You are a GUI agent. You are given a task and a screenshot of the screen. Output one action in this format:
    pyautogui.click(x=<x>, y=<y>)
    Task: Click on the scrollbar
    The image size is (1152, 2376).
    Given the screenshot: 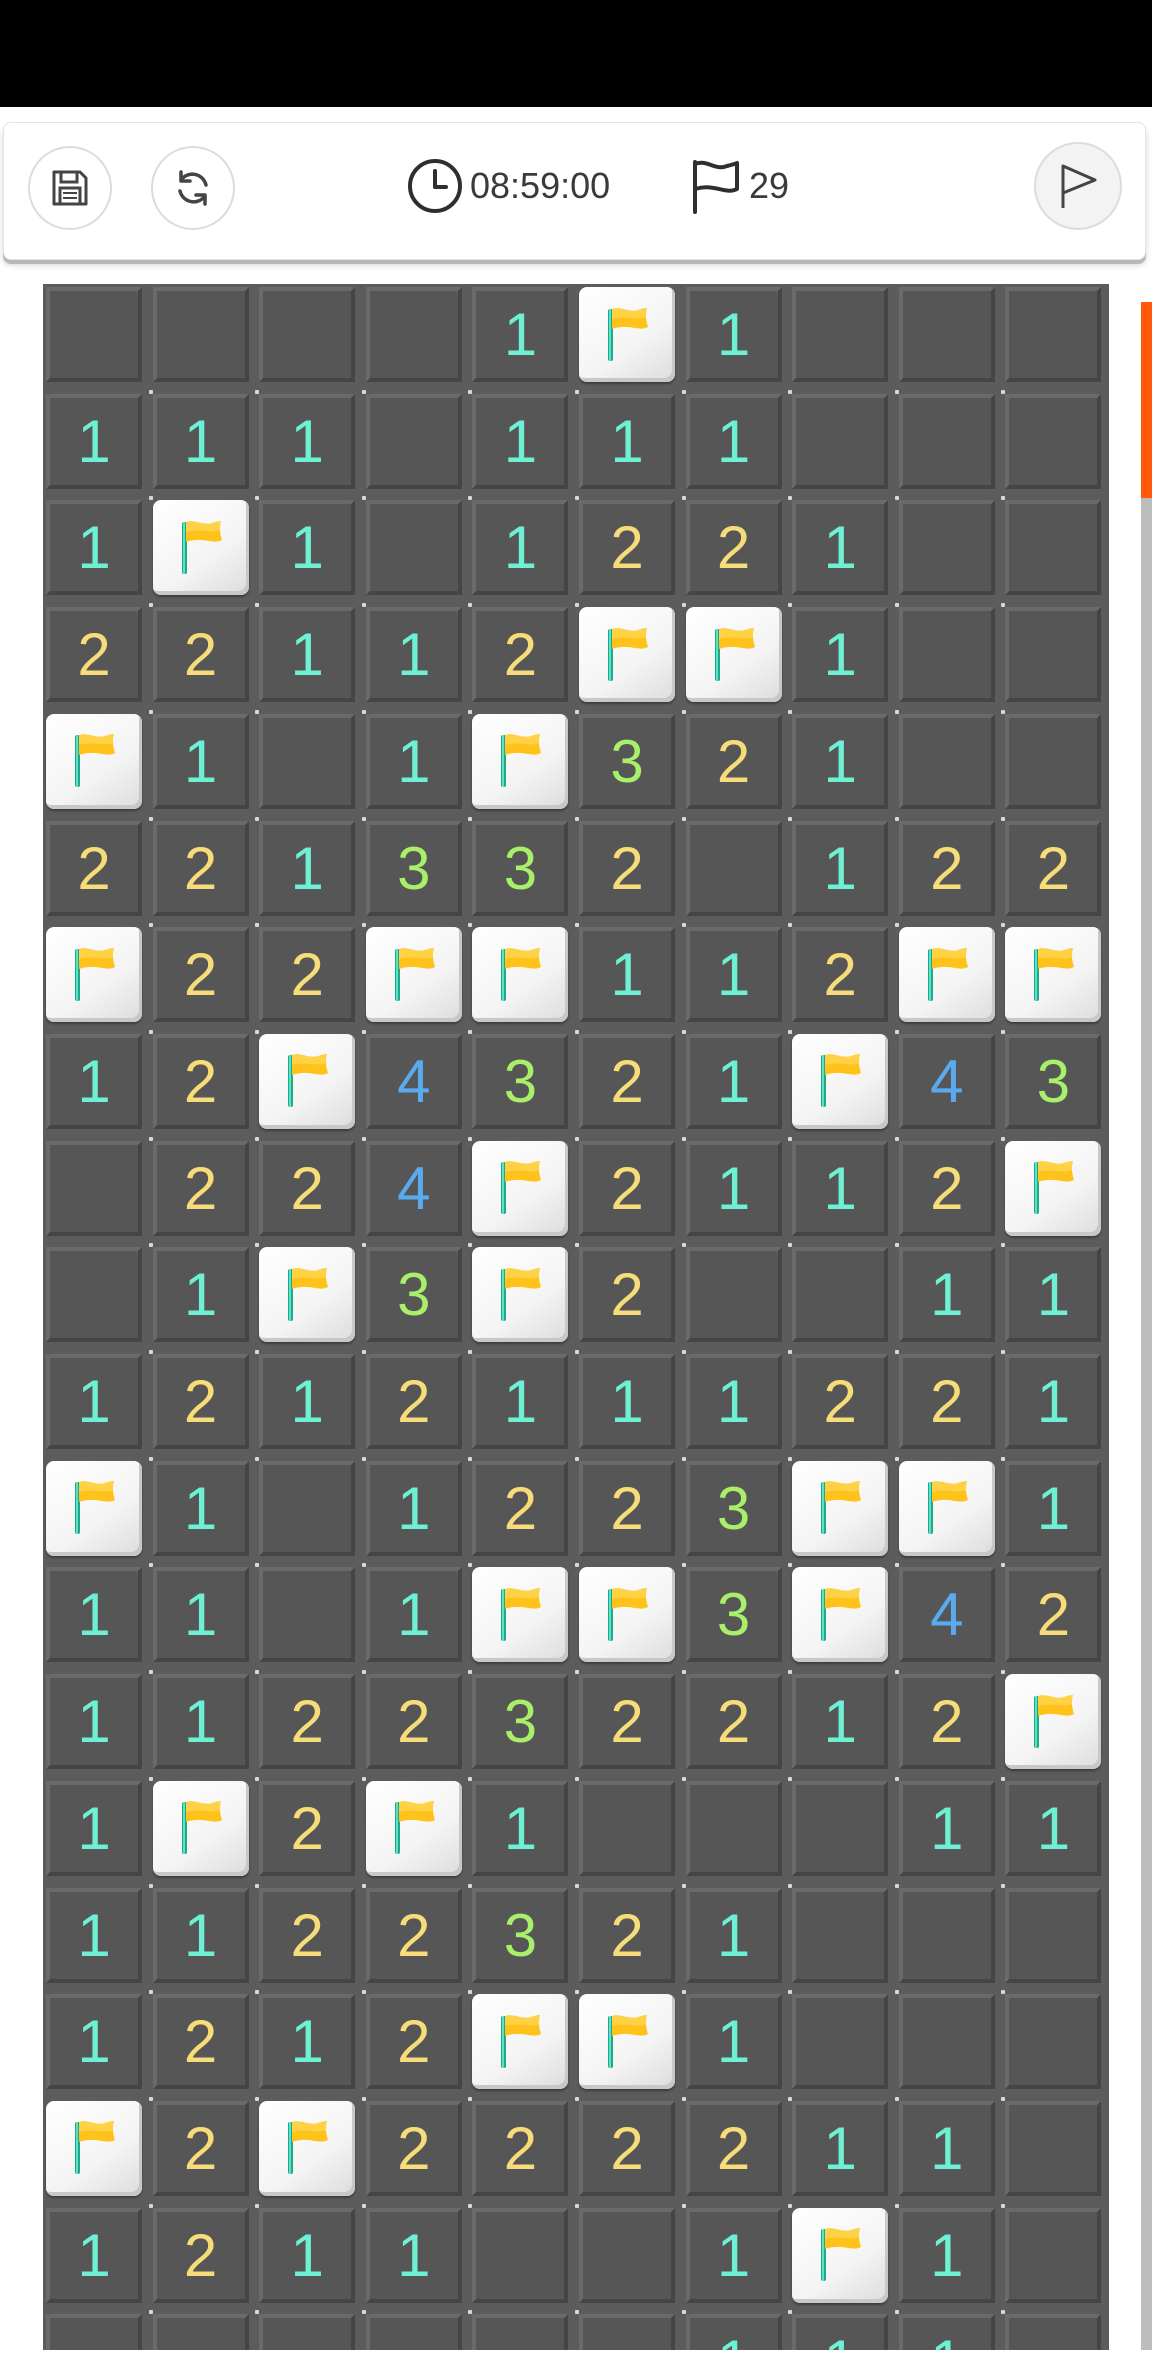 What is the action you would take?
    pyautogui.click(x=1146, y=1326)
    